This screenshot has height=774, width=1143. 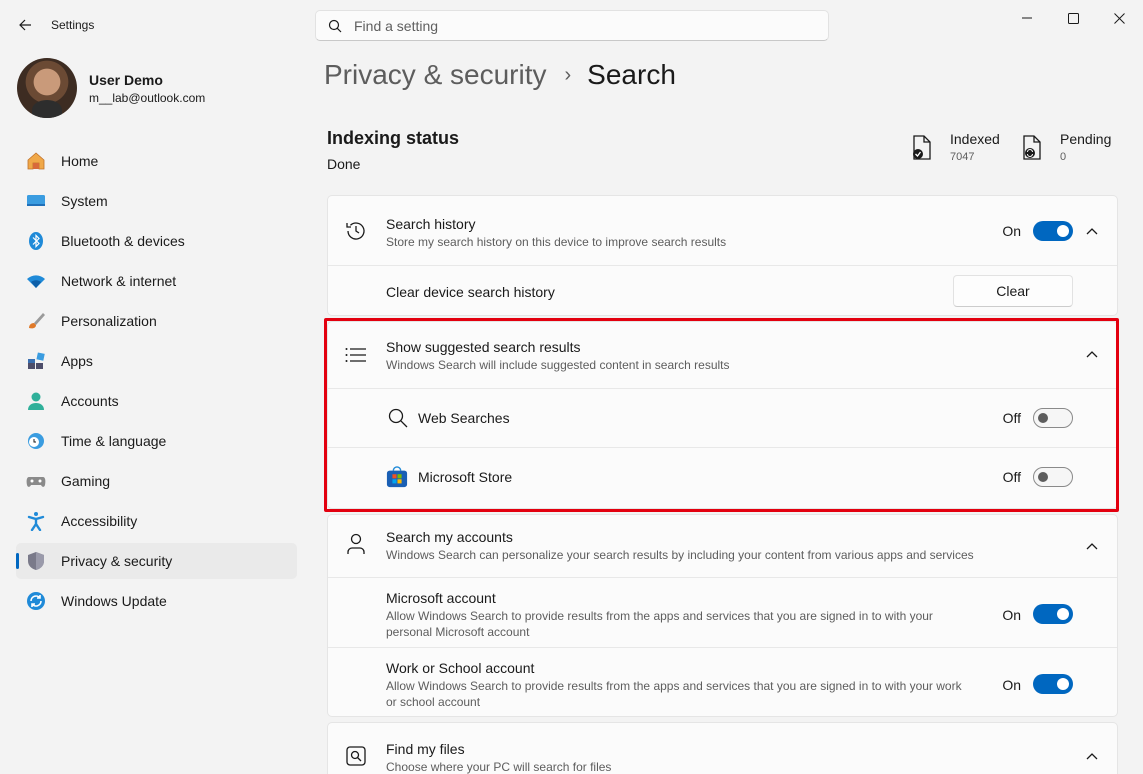 I want to click on history-icon, so click(x=356, y=231).